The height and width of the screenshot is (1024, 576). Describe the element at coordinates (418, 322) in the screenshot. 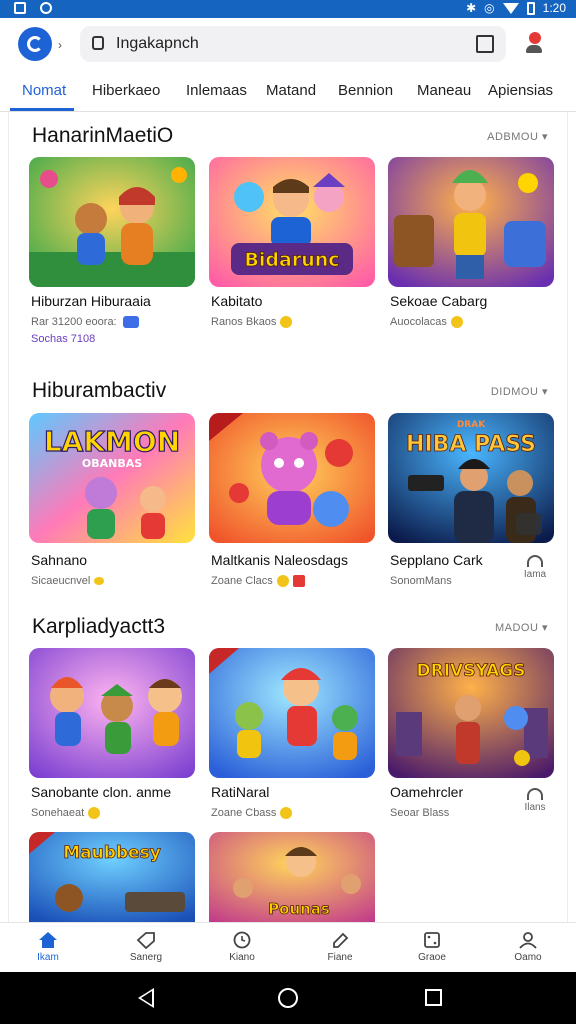

I see `game-meta-text: Auocolacas` at that location.